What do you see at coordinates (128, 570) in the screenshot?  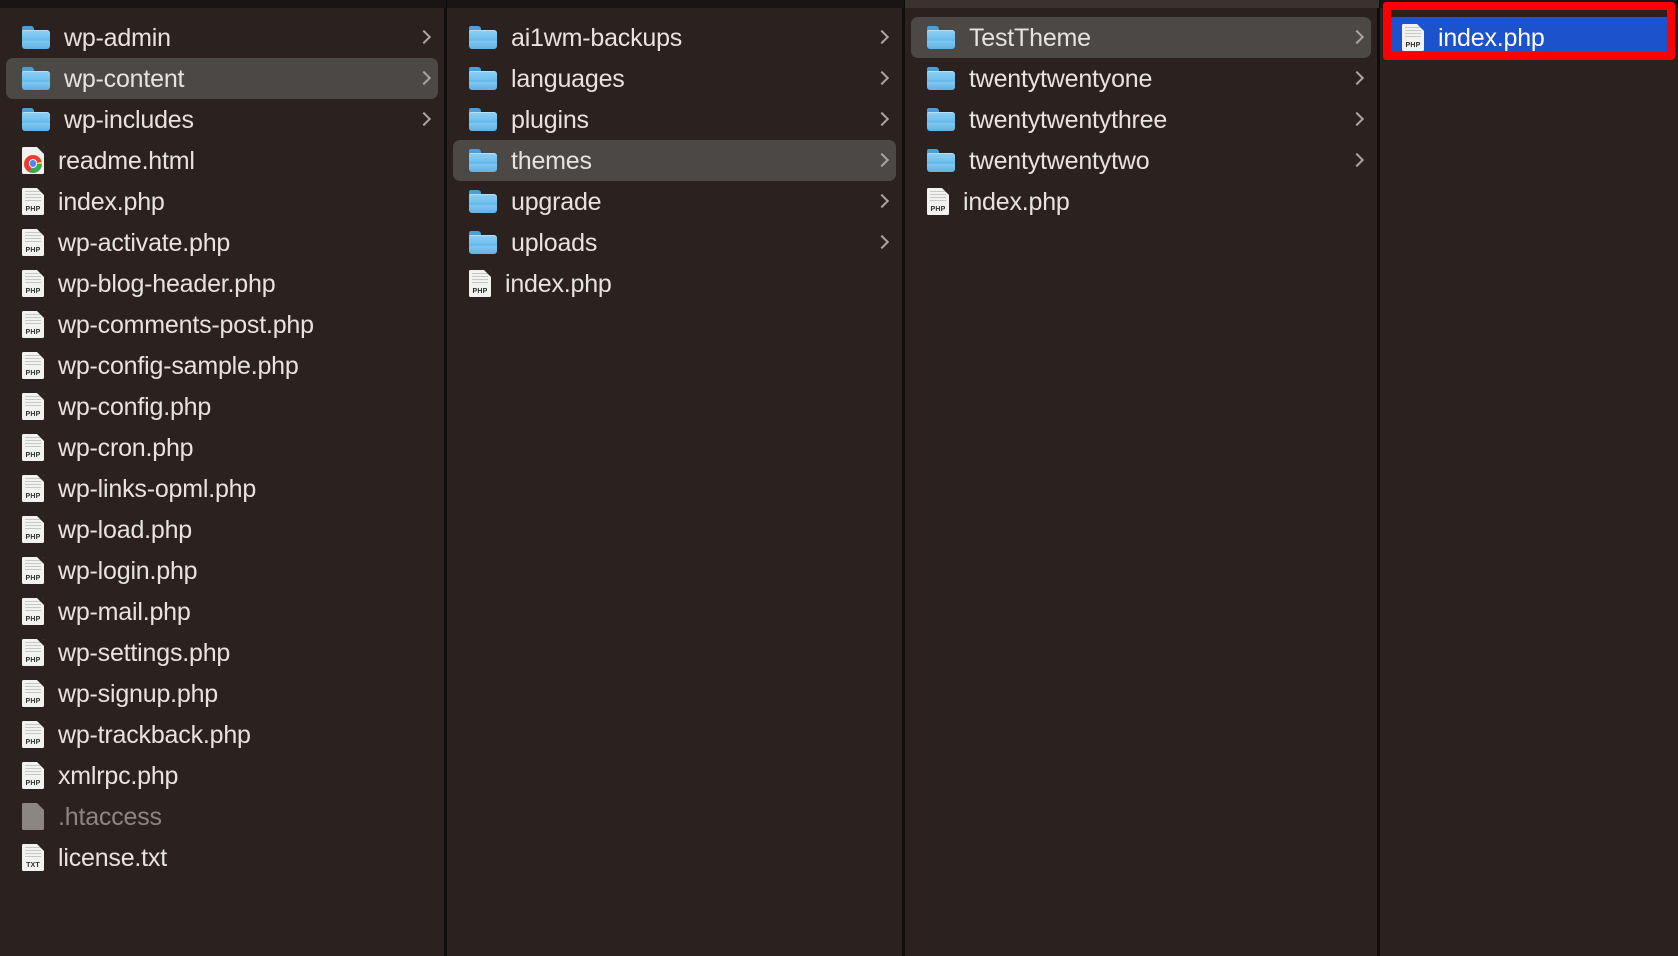 I see `file-name-label: wp-login.php` at bounding box center [128, 570].